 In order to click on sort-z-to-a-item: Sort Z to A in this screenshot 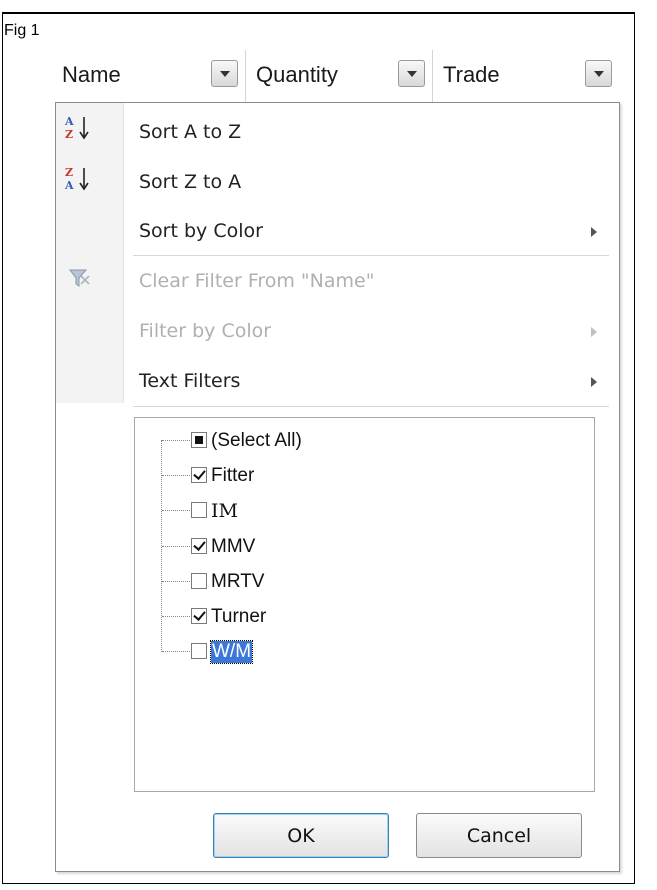, I will do `click(190, 182)`.